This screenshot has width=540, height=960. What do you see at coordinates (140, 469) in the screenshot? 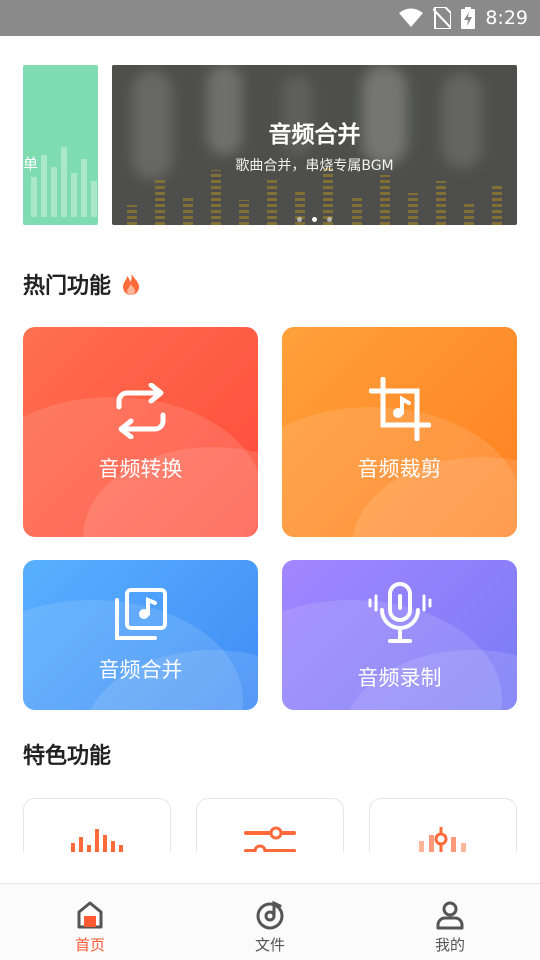
I see `audio-convert-label: 音频转换` at bounding box center [140, 469].